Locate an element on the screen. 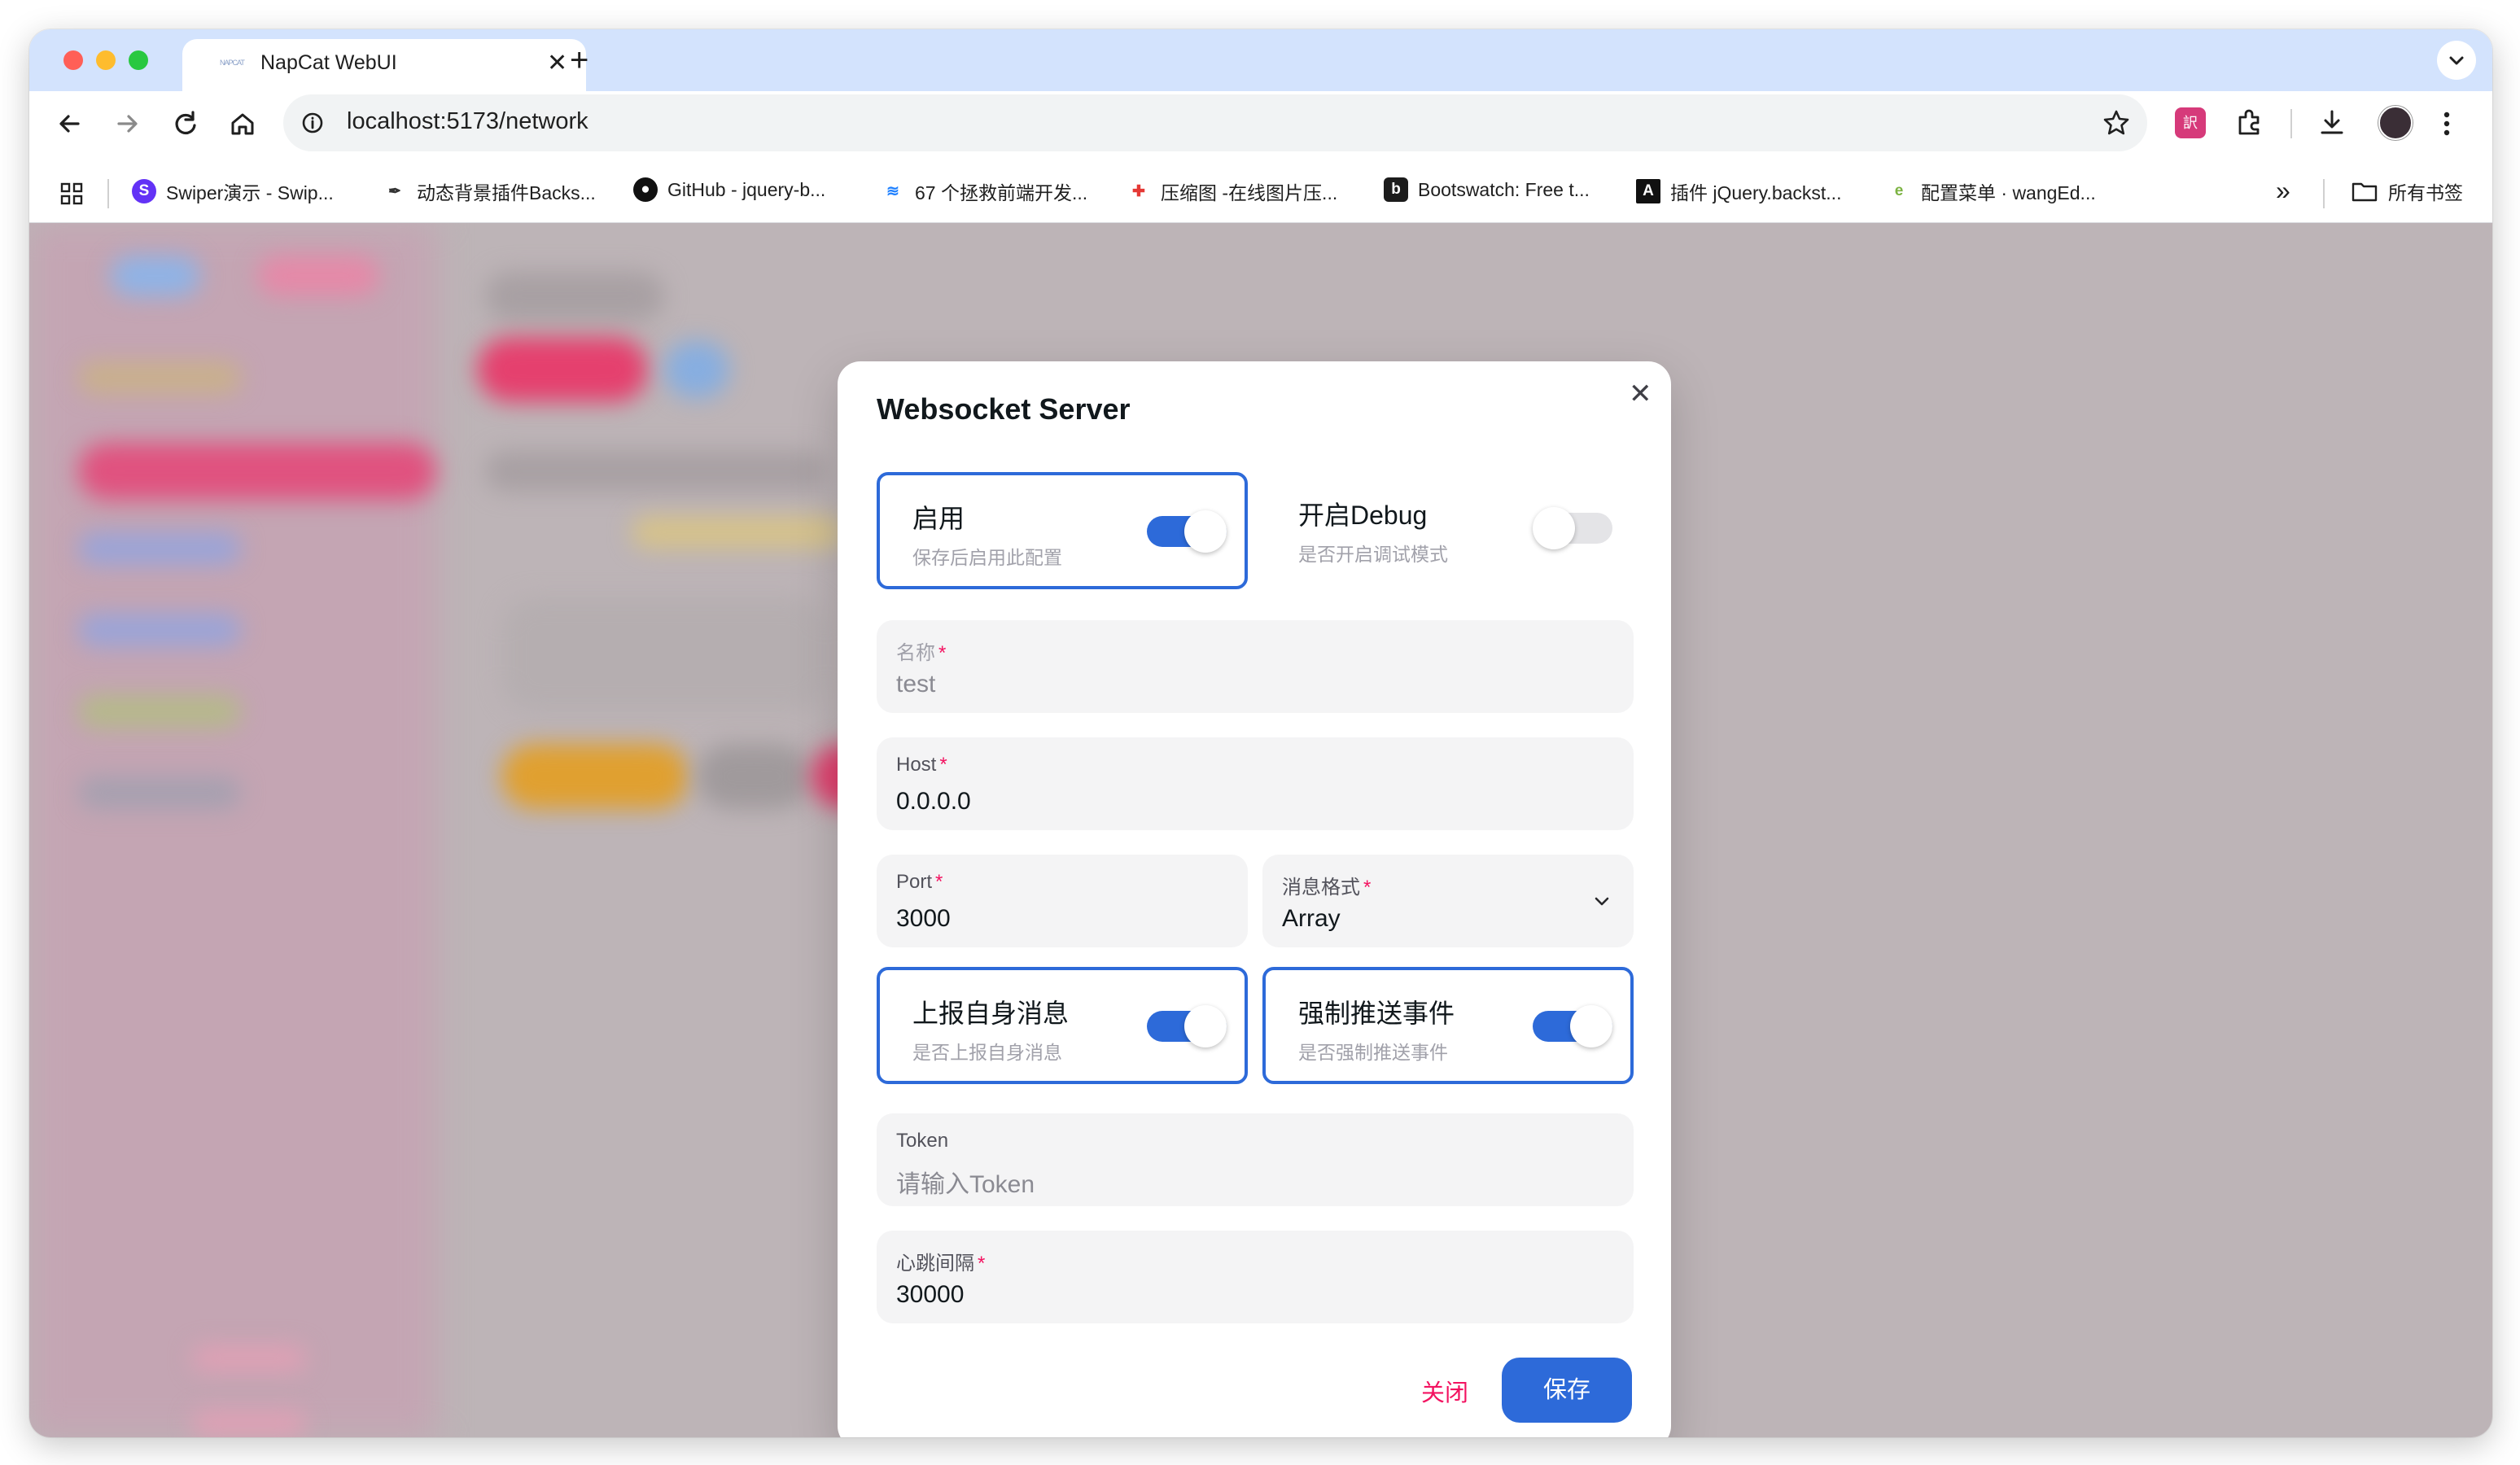 The image size is (2520, 1465). swiper-icon: S is located at coordinates (144, 191).